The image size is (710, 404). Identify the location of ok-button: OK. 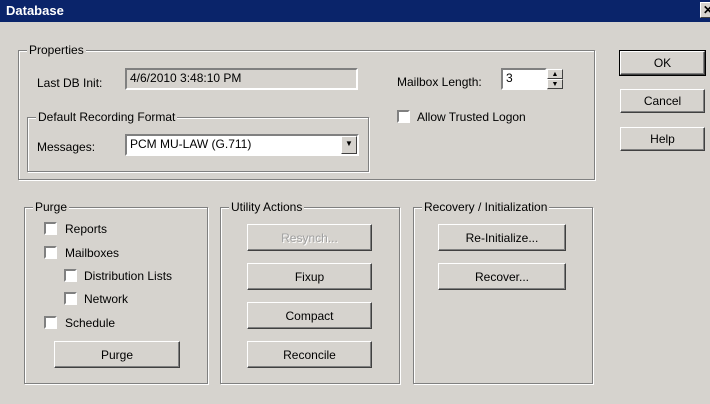
(662, 63).